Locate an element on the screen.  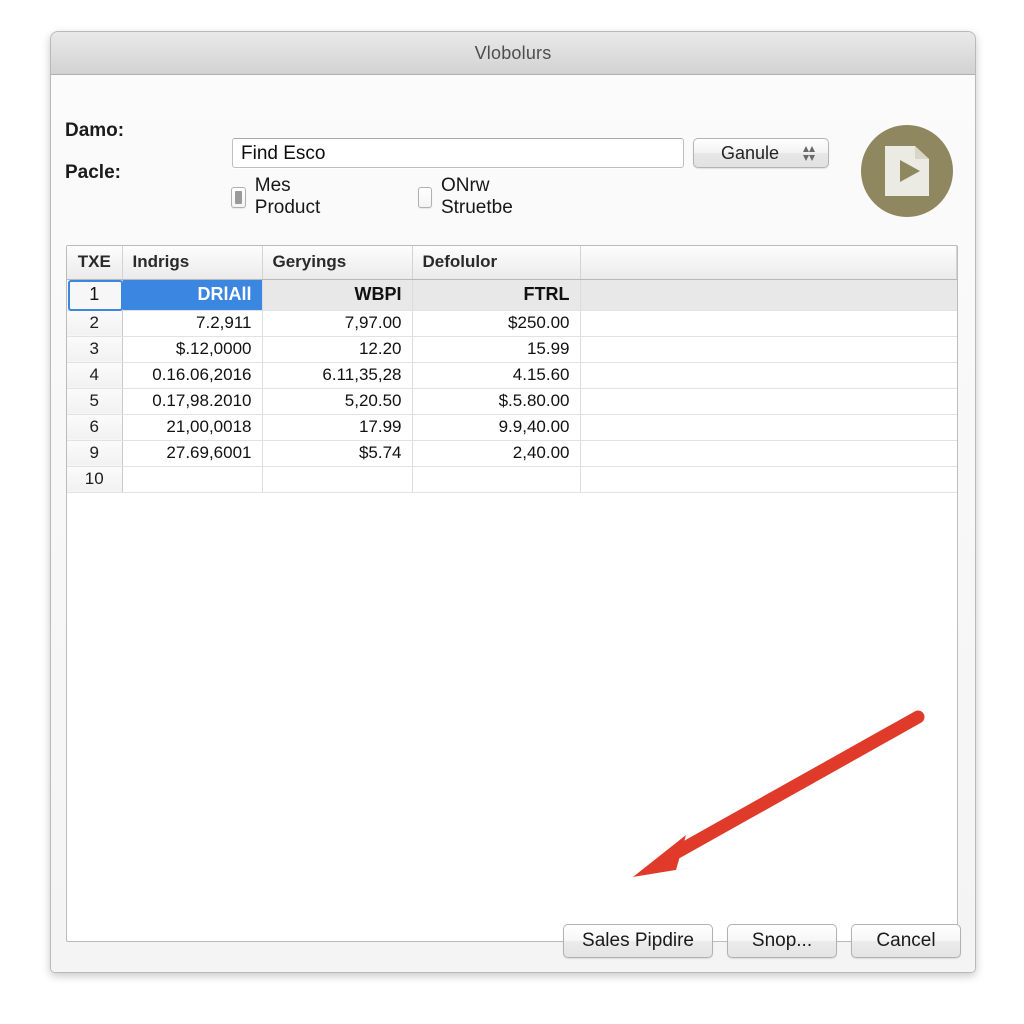
row-number: 6 is located at coordinates (95, 427).